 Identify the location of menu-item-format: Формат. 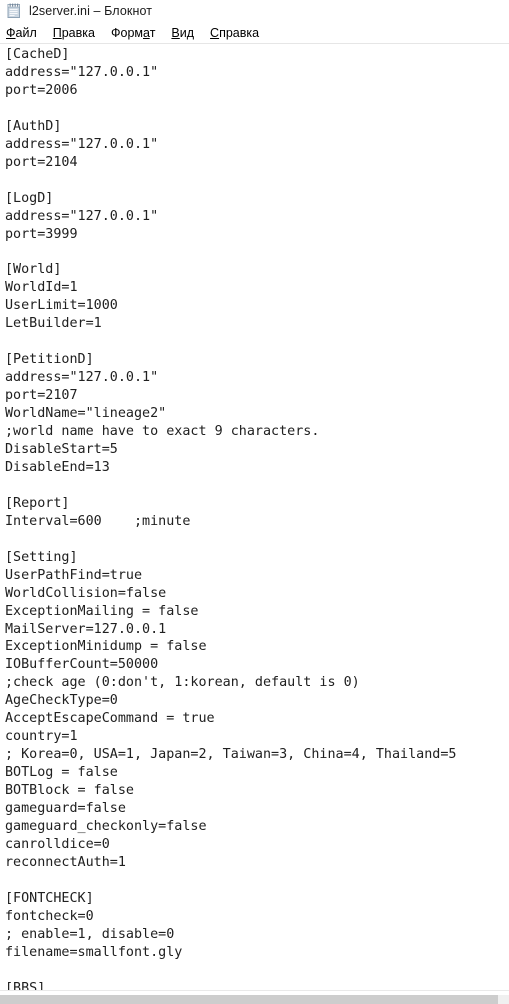
(133, 33).